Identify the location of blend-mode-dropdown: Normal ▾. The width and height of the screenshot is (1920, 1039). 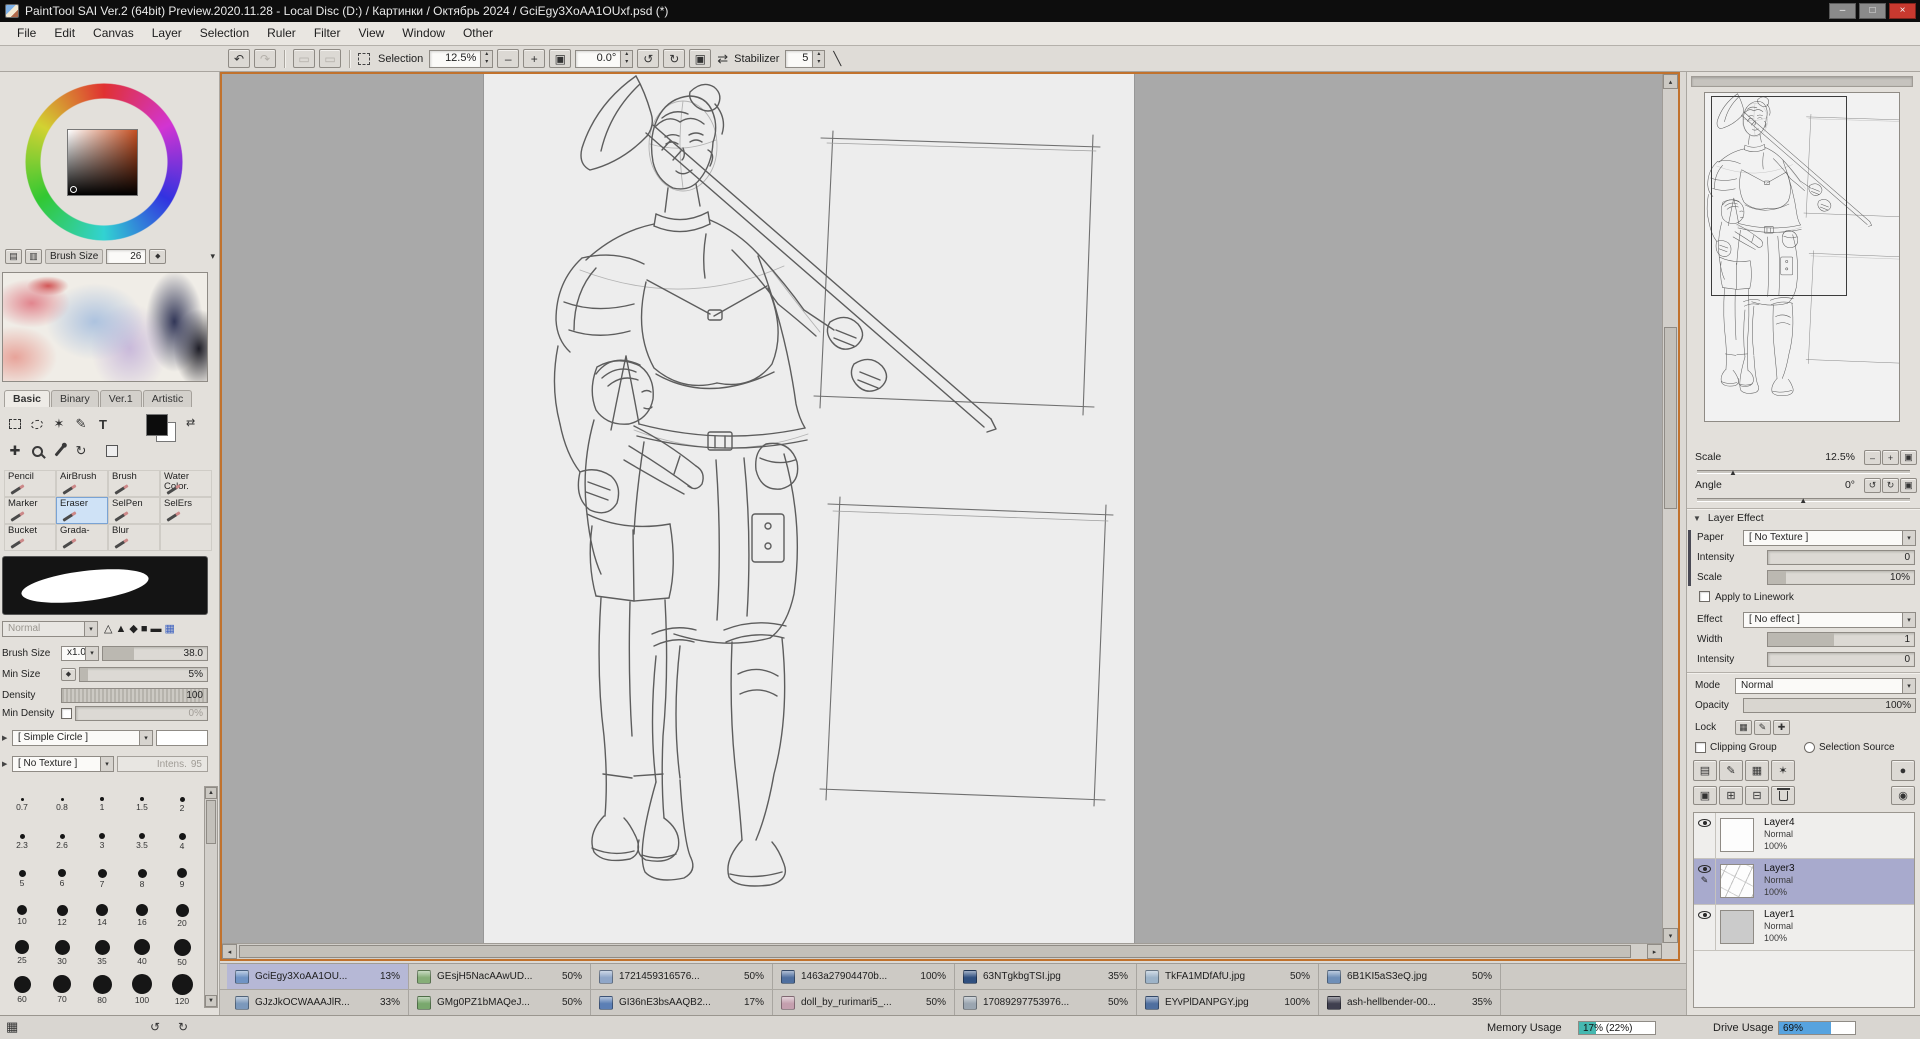
(1825, 686).